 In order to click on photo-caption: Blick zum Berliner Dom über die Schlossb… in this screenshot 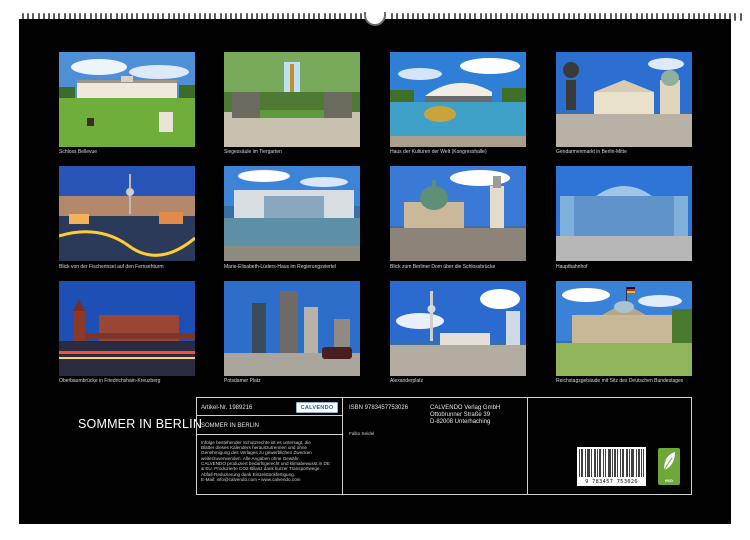, I will do `click(443, 267)`.